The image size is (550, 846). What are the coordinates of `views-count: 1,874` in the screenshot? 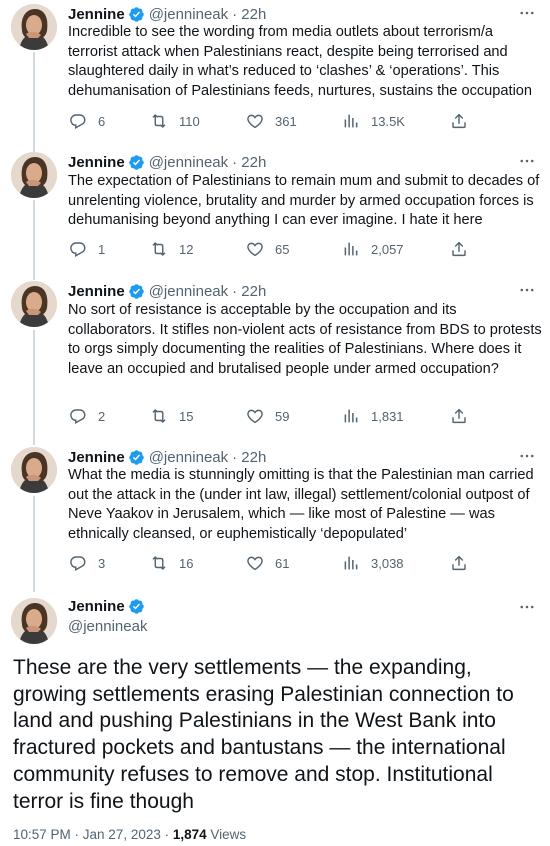 It's located at (189, 834).